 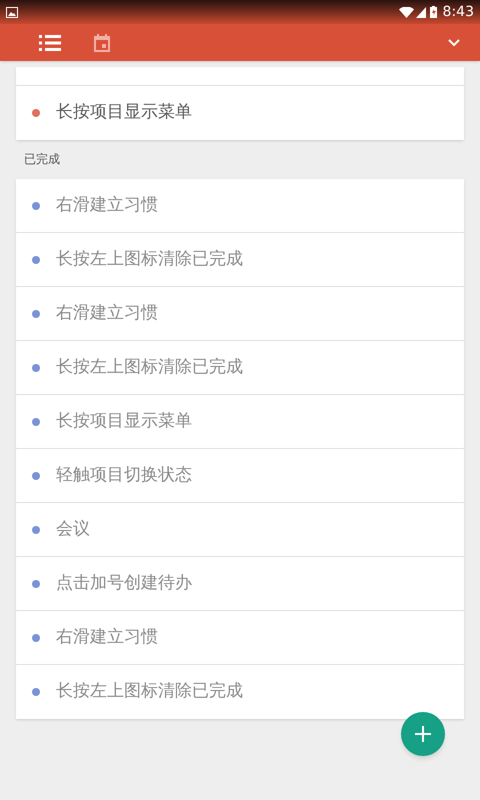 I want to click on item-label: 轻触项目切换状态, so click(x=124, y=475).